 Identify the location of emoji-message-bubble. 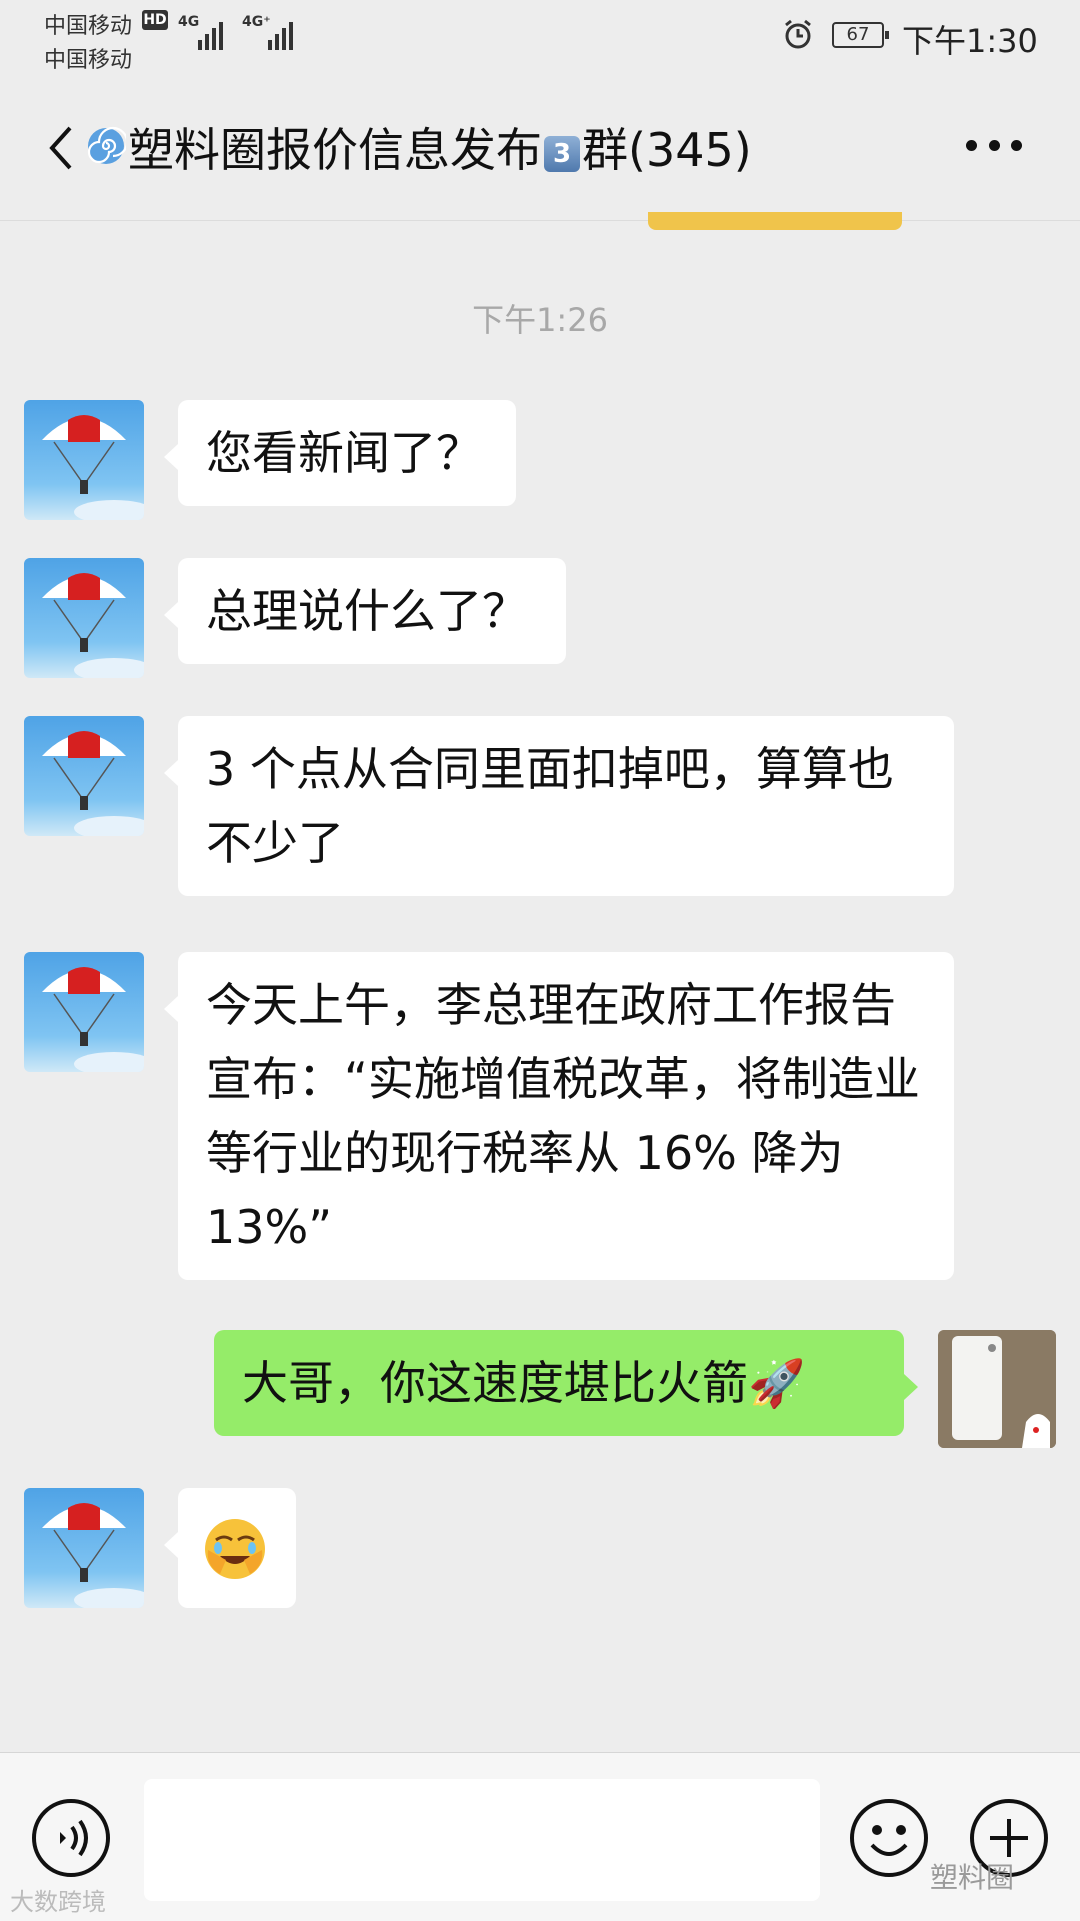
(230, 1548).